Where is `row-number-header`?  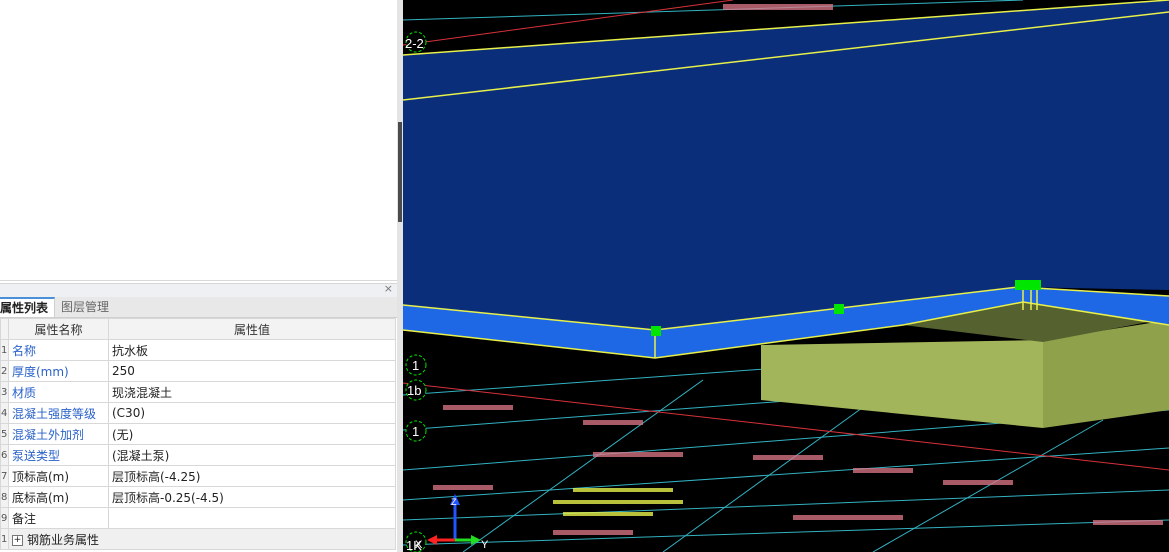
row-number-header is located at coordinates (4, 329).